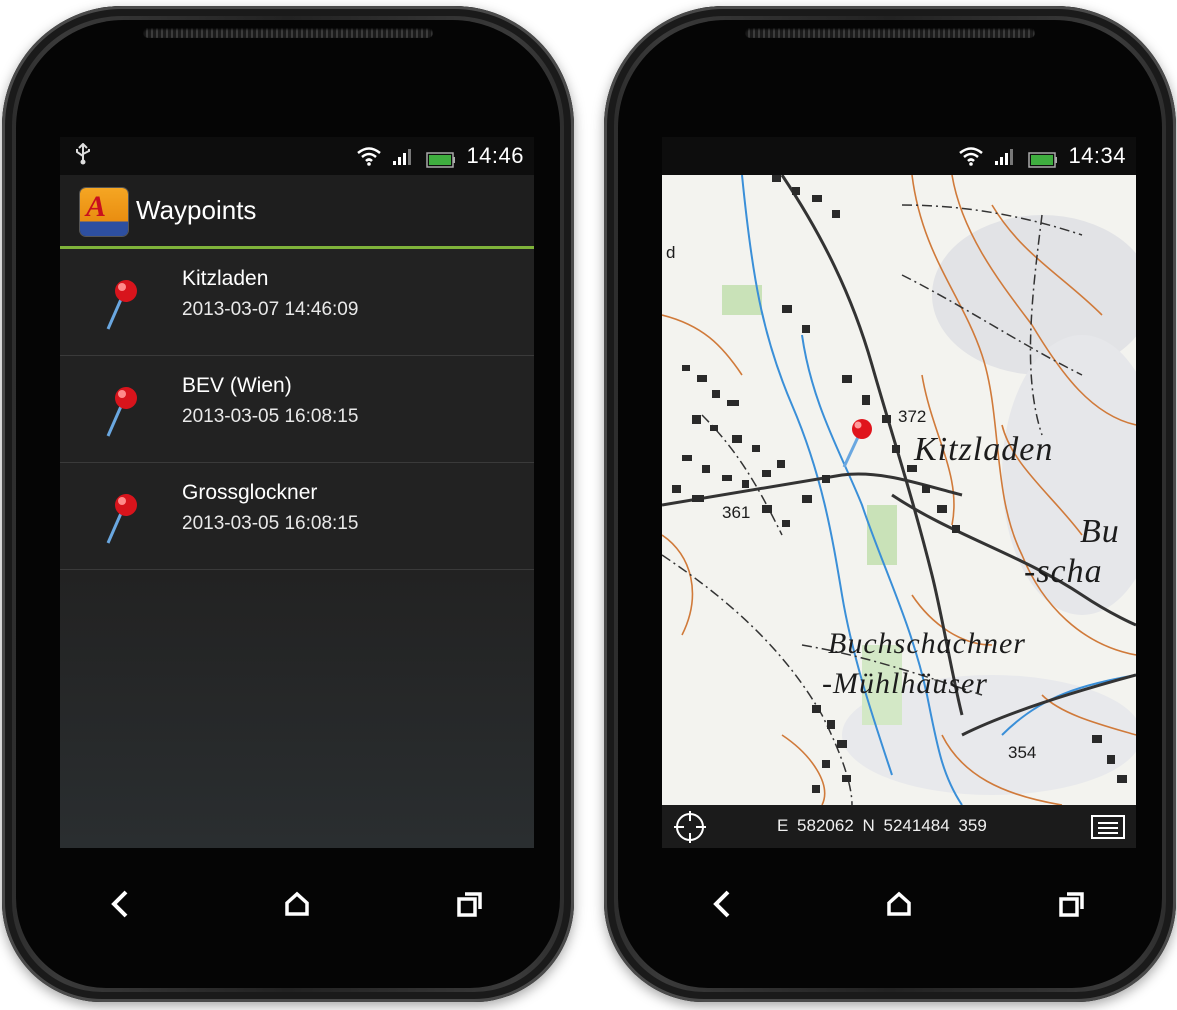  Describe the element at coordinates (671, 252) in the screenshot. I see `map-label-fragment: d` at that location.